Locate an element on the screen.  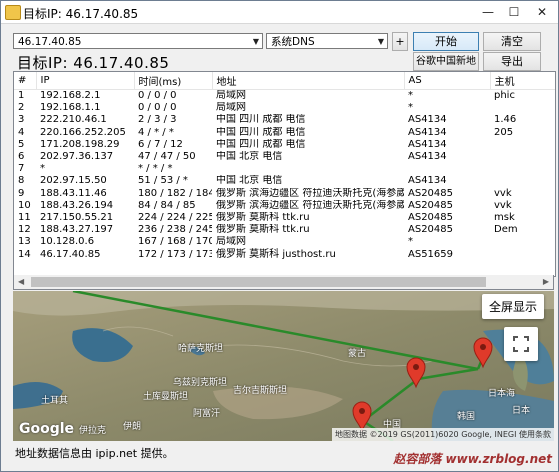
map-label-iran: 伊朗 is located at coordinates (132, 427).